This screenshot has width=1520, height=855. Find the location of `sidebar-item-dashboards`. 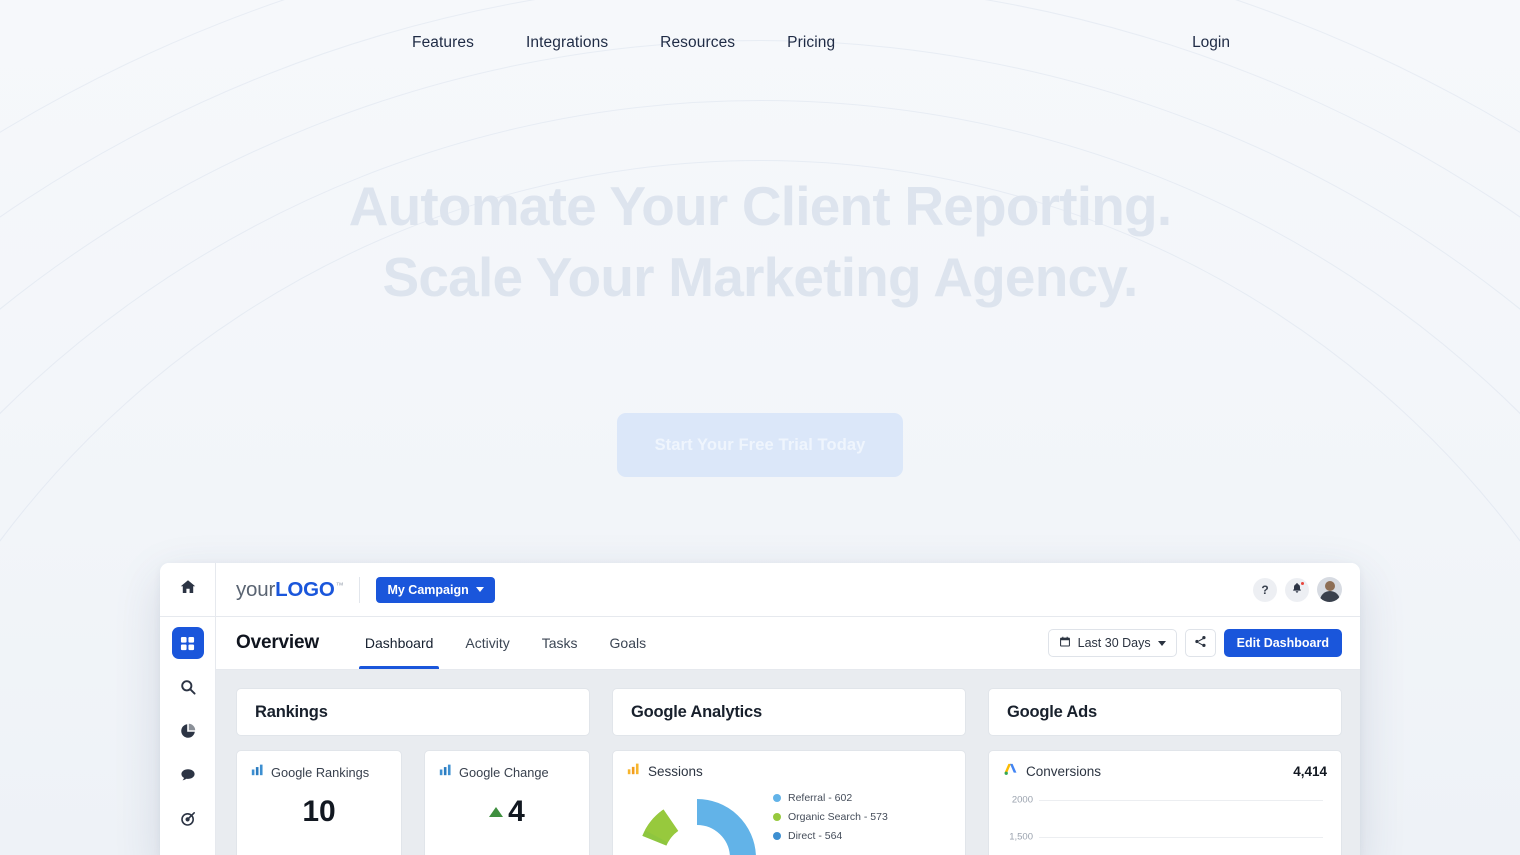

sidebar-item-dashboards is located at coordinates (187, 643).